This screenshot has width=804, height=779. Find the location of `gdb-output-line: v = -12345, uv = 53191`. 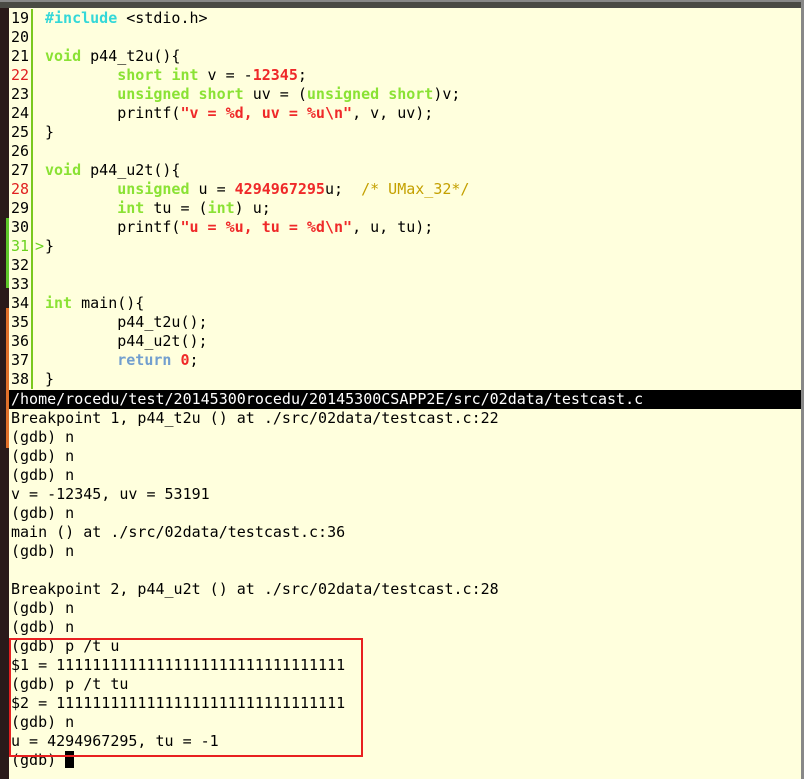

gdb-output-line: v = -12345, uv = 53191 is located at coordinates (110, 494).